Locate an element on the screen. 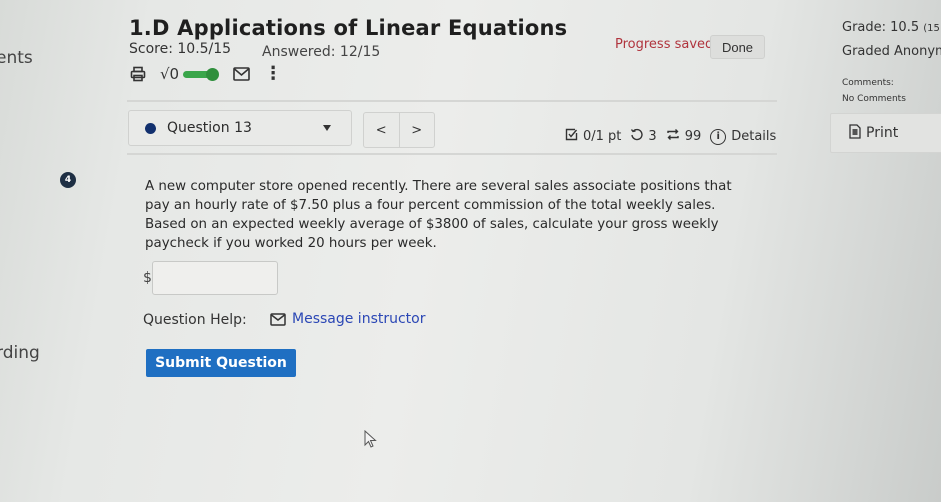 The image size is (941, 502). currency-symbol: $ is located at coordinates (147, 278).